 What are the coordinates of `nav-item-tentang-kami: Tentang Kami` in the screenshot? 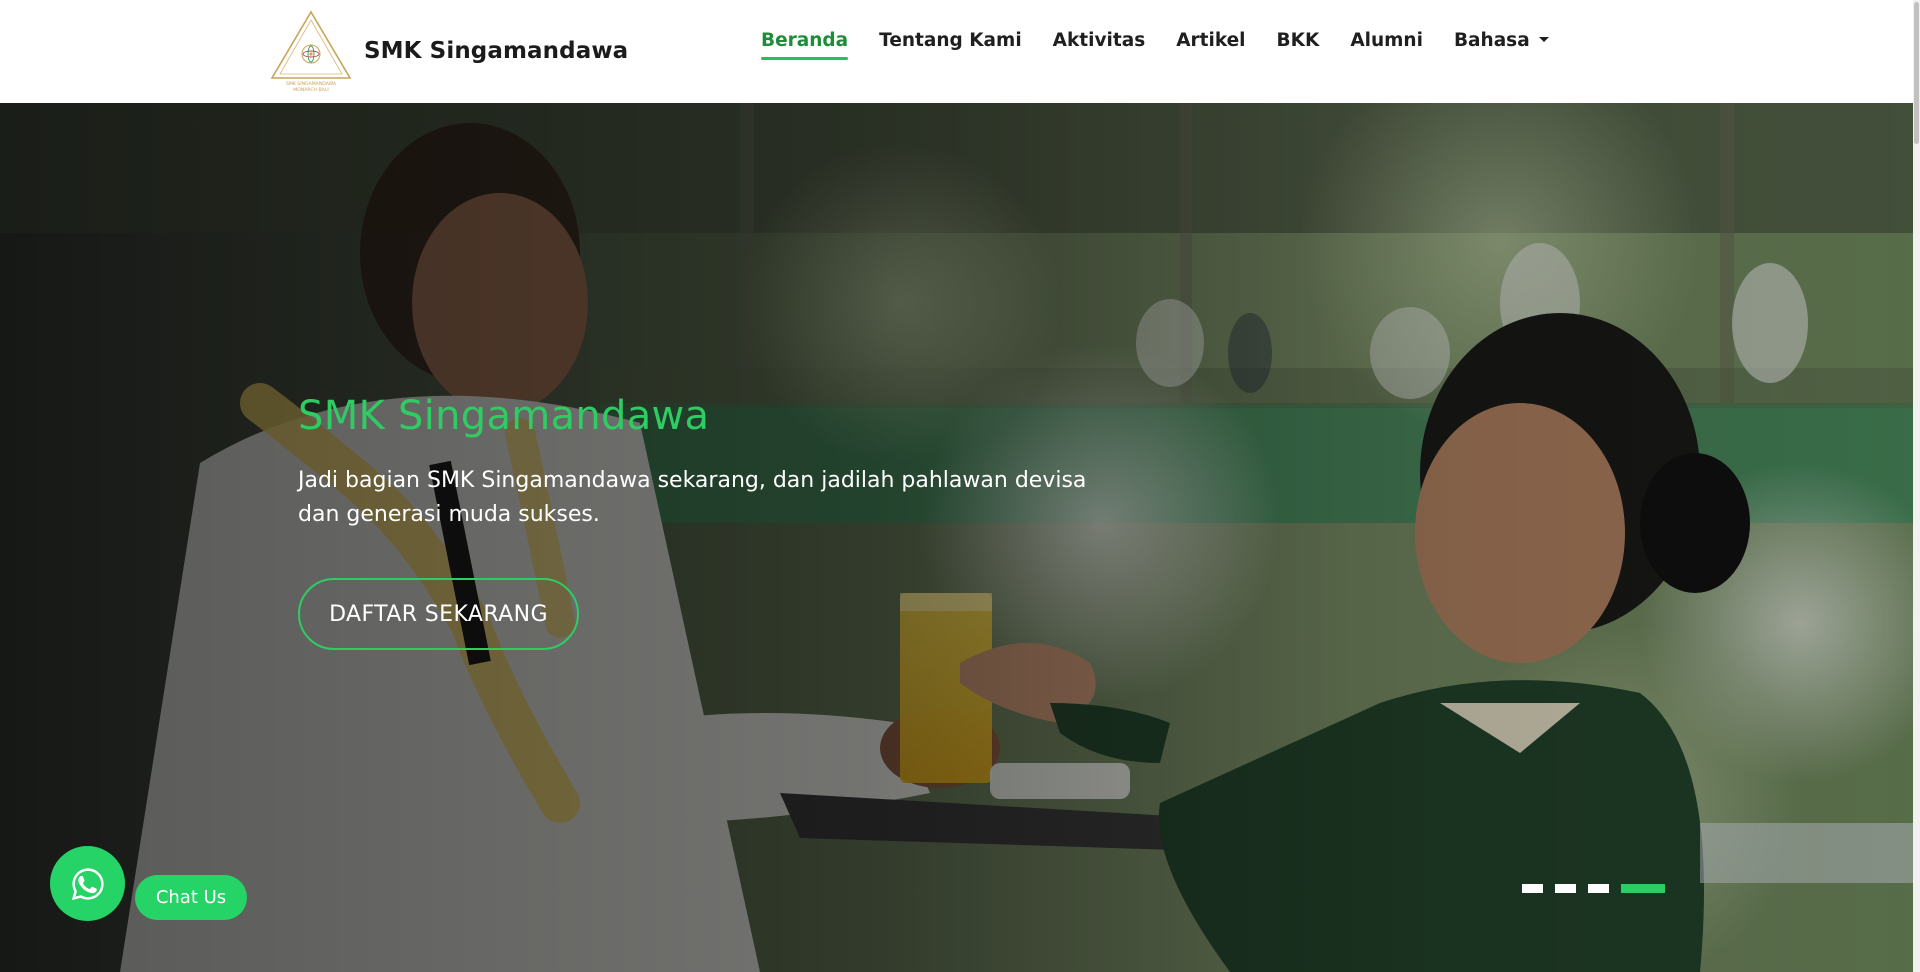 It's located at (950, 45).